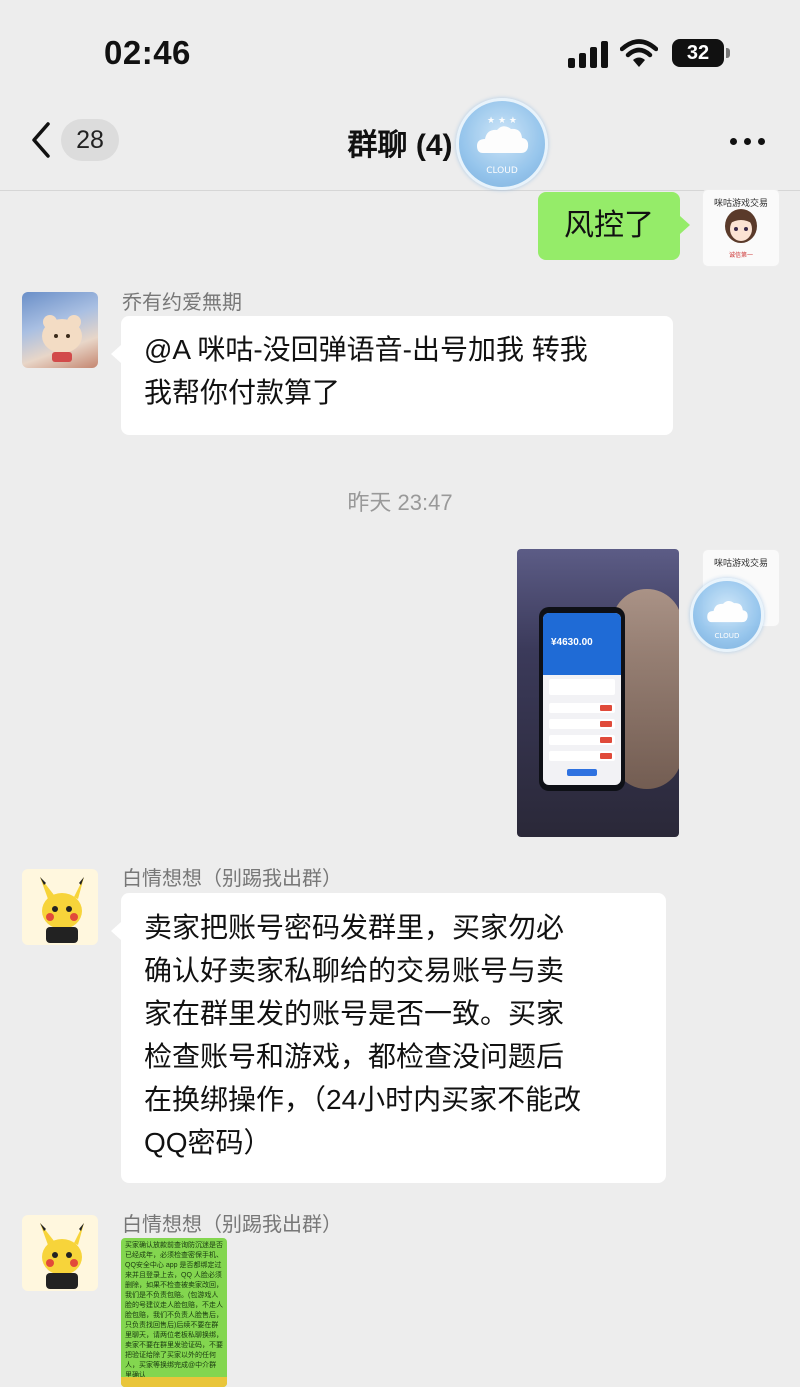 The height and width of the screenshot is (1387, 800). Describe the element at coordinates (400, 190) in the screenshot. I see `nav-divider` at that location.